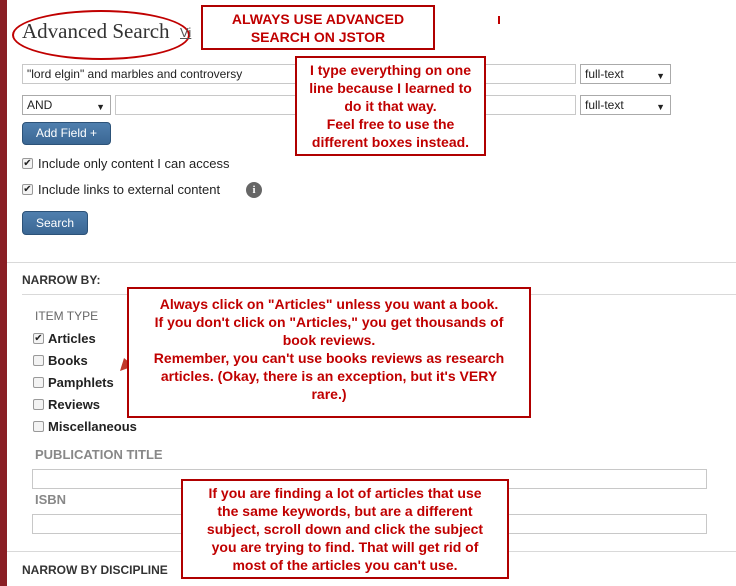 The height and width of the screenshot is (586, 736). I want to click on item-type-label-miscellaneous: Miscellaneous, so click(92, 426).